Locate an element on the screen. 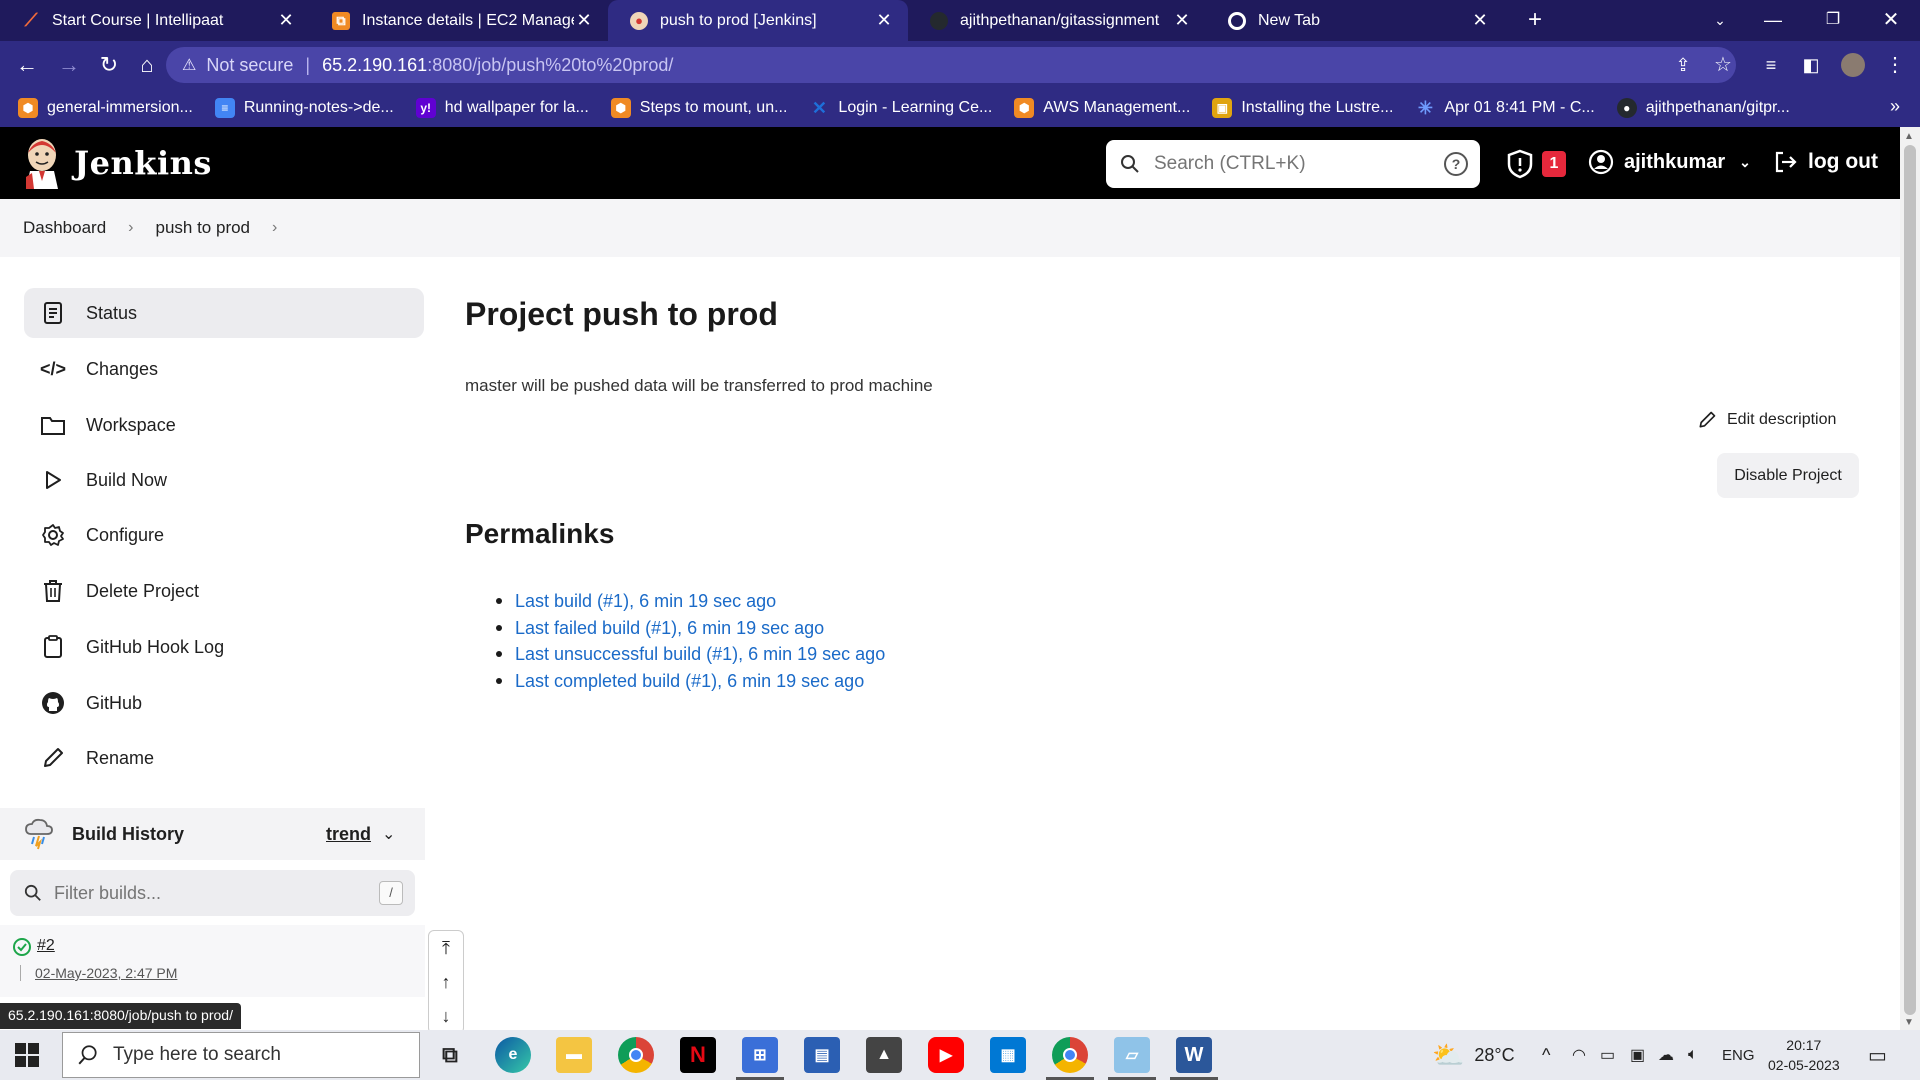  display-icon: ▣ is located at coordinates (1637, 1055).